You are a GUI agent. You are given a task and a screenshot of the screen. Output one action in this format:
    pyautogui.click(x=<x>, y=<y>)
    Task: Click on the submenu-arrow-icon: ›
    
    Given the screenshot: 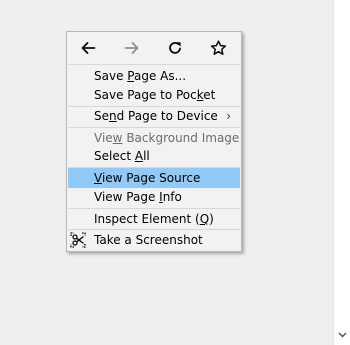 What is the action you would take?
    pyautogui.click(x=228, y=116)
    